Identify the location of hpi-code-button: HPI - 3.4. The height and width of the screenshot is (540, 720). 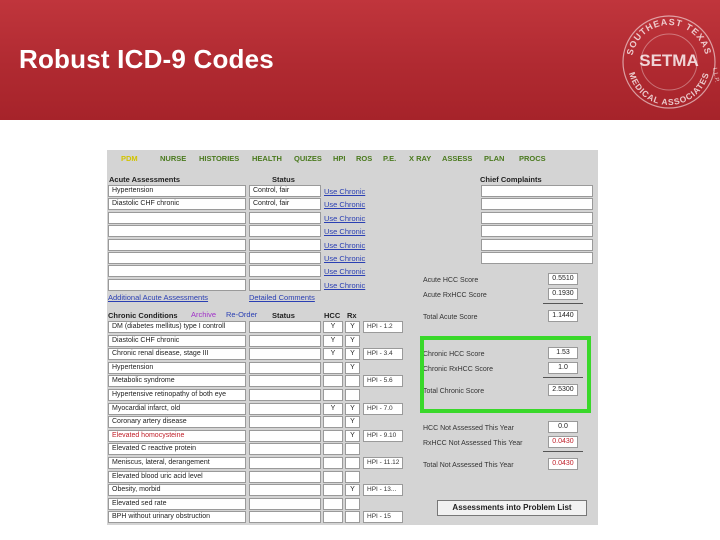
(383, 354).